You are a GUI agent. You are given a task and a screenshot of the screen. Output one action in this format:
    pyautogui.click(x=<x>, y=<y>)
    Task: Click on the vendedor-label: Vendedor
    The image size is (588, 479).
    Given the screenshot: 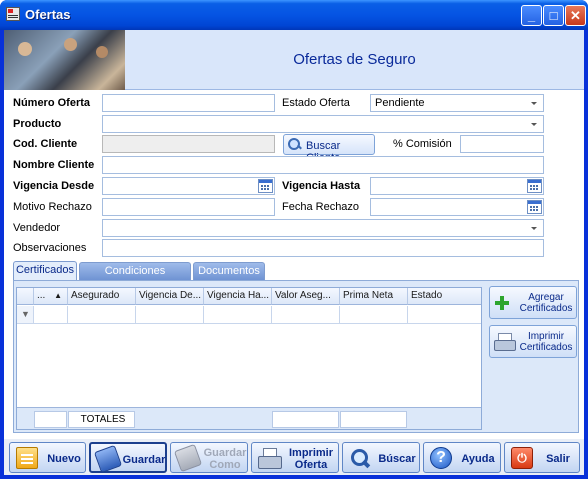 What is the action you would take?
    pyautogui.click(x=37, y=228)
    